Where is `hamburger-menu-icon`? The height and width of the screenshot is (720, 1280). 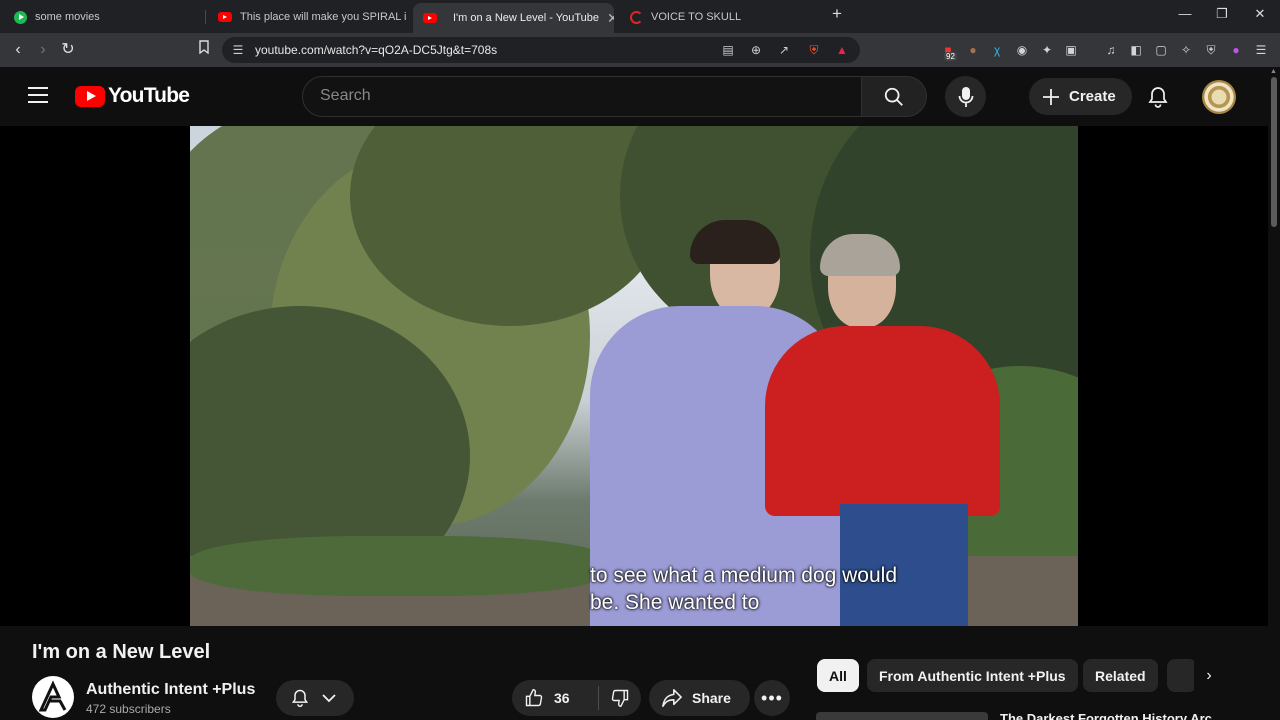 hamburger-menu-icon is located at coordinates (38, 95).